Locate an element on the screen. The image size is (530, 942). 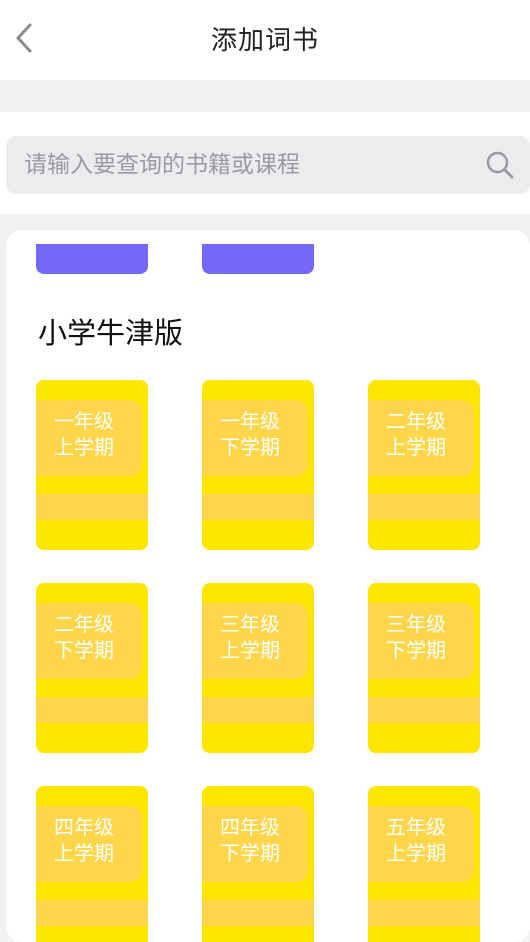
book-label: 二年级 下学期 is located at coordinates (84, 637).